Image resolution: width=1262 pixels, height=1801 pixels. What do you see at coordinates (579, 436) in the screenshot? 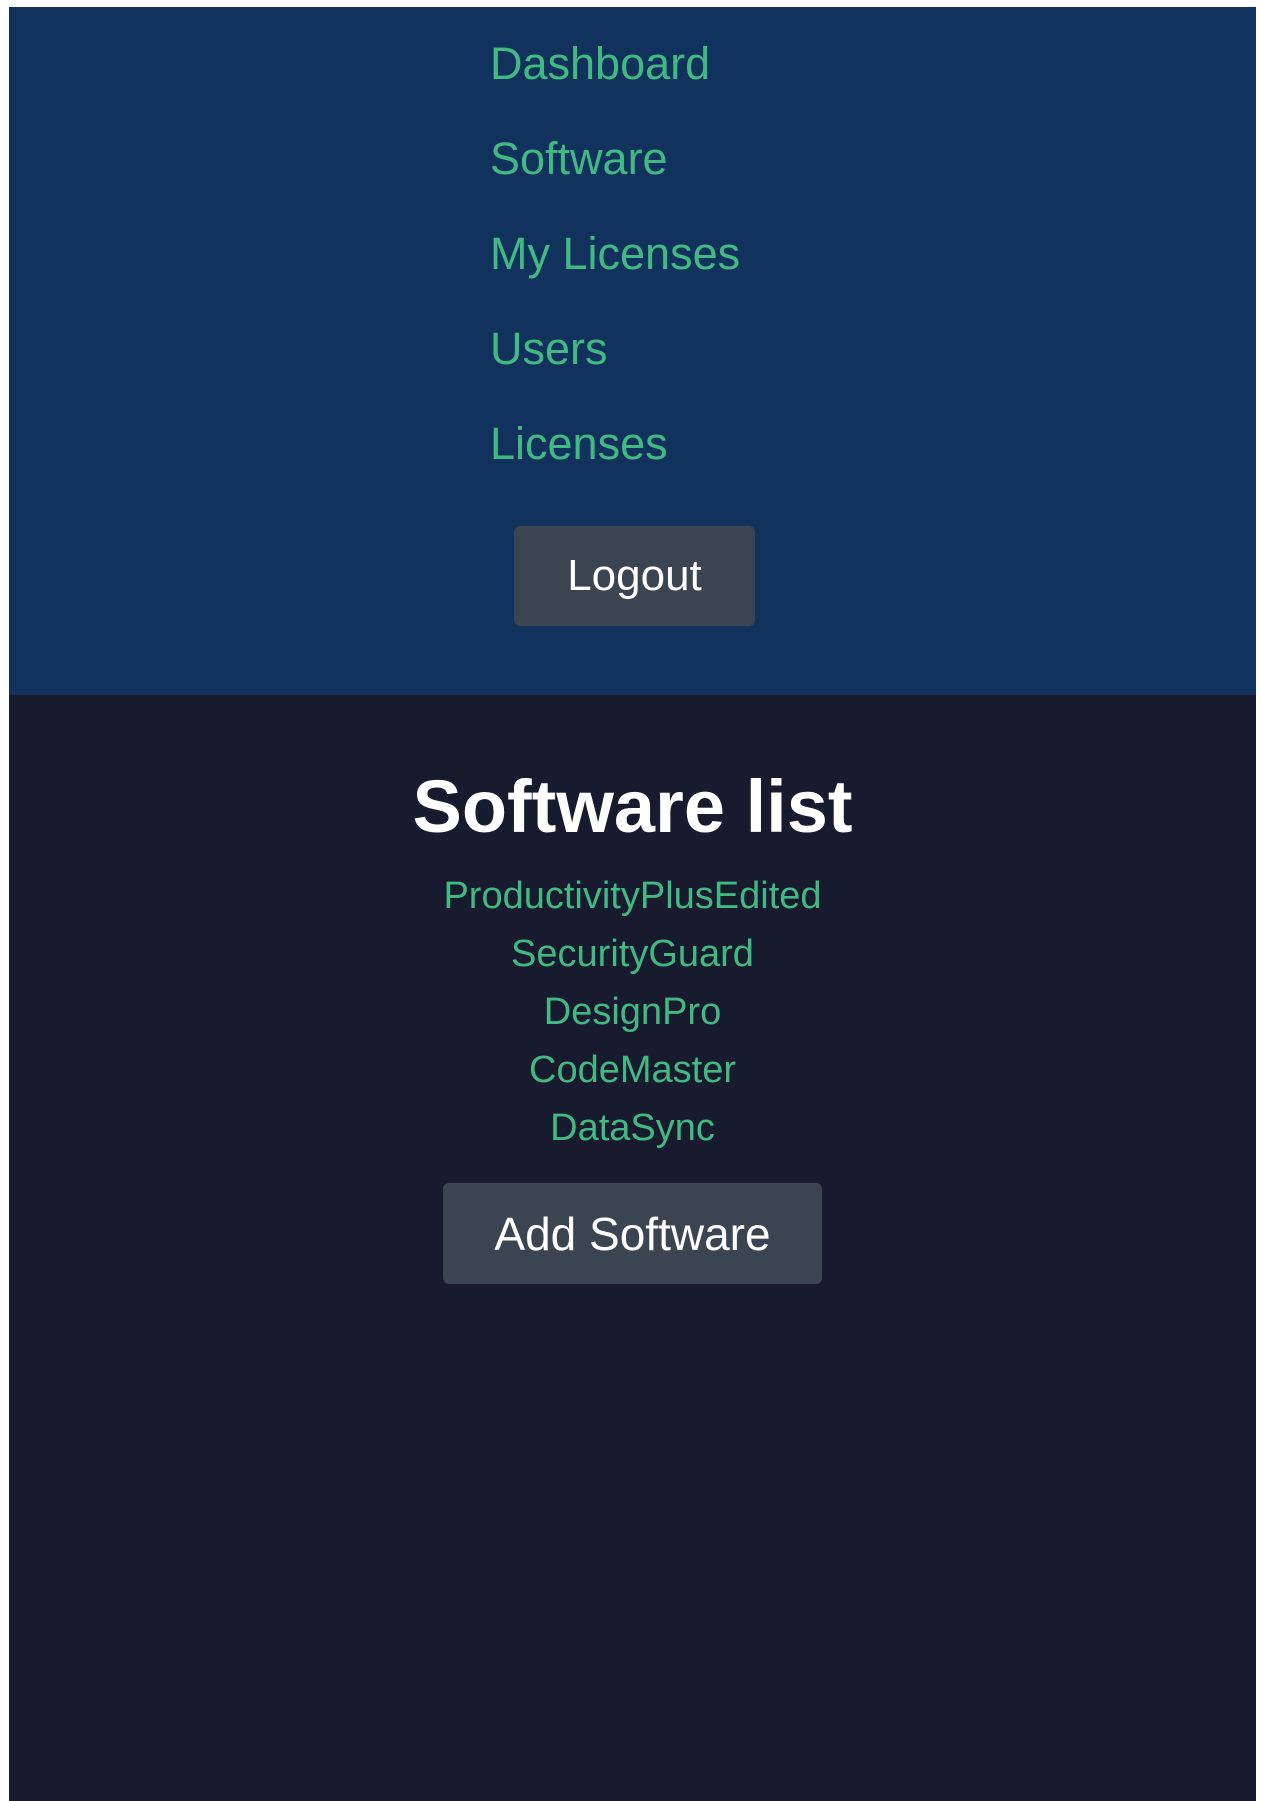
I see `nav-link-licenses: Licenses` at bounding box center [579, 436].